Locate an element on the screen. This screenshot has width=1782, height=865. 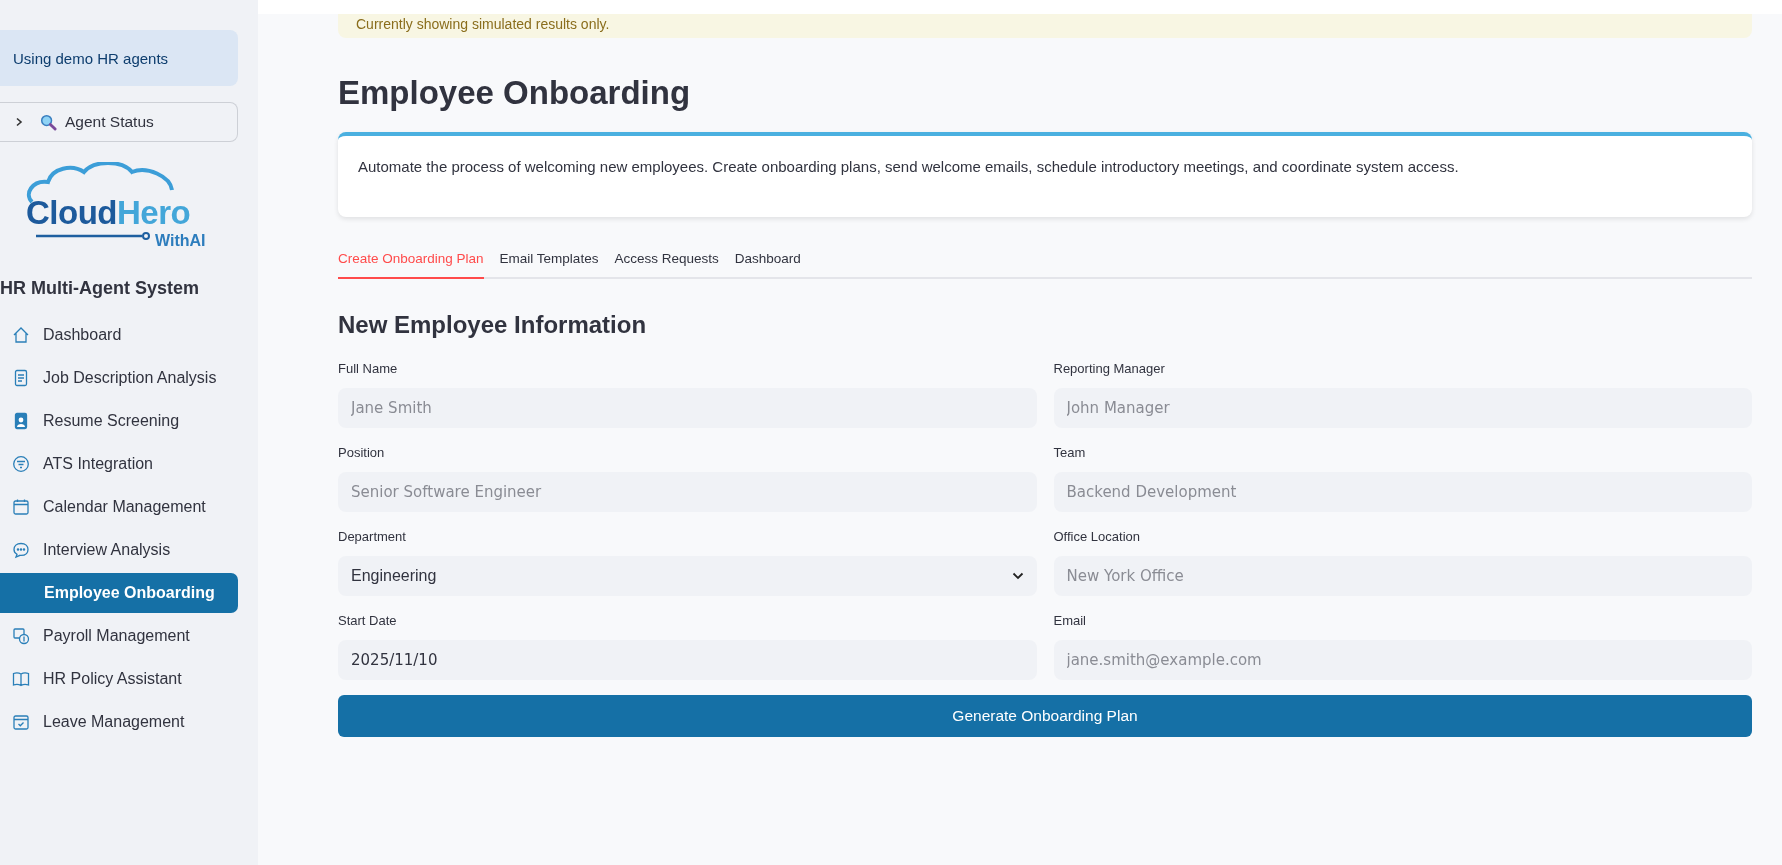
tab: Email Templates is located at coordinates (549, 263).